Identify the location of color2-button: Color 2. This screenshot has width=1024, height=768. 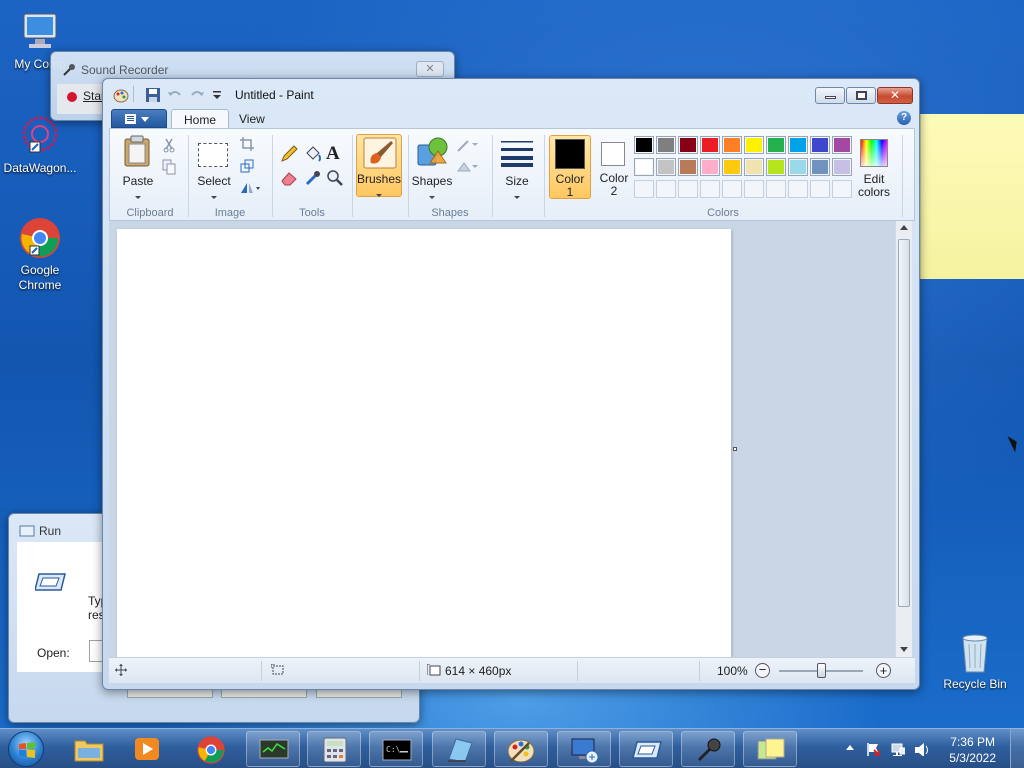
(614, 167).